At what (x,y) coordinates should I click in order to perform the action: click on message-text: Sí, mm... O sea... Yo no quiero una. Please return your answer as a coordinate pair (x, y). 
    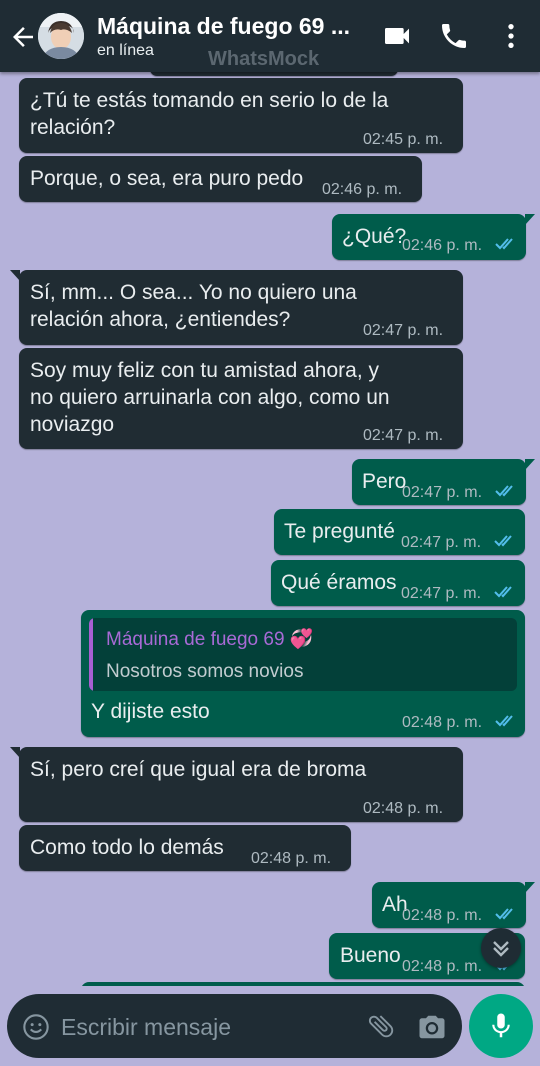
    Looking at the image, I should click on (193, 292).